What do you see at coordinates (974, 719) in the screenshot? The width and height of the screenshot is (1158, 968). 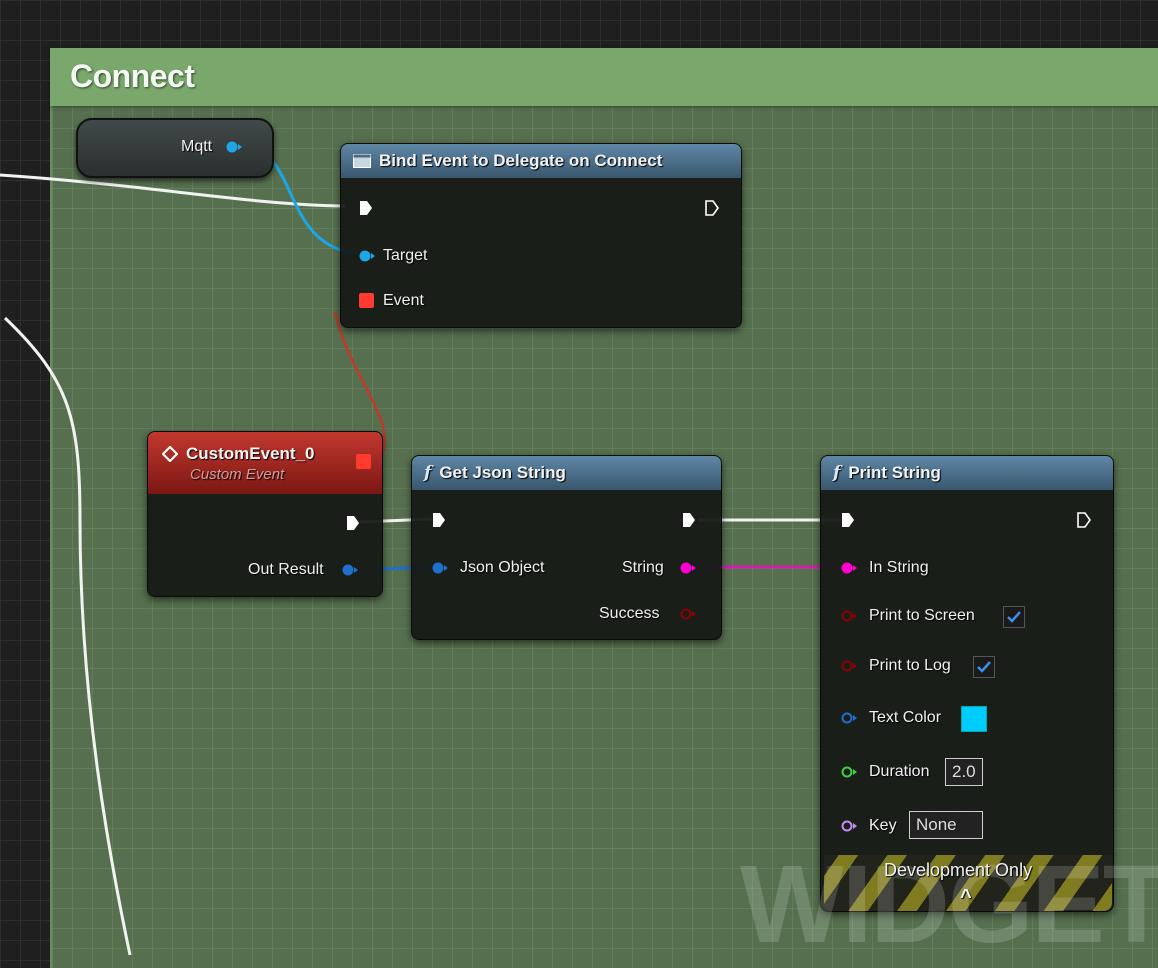 I see `text-color-swatch` at bounding box center [974, 719].